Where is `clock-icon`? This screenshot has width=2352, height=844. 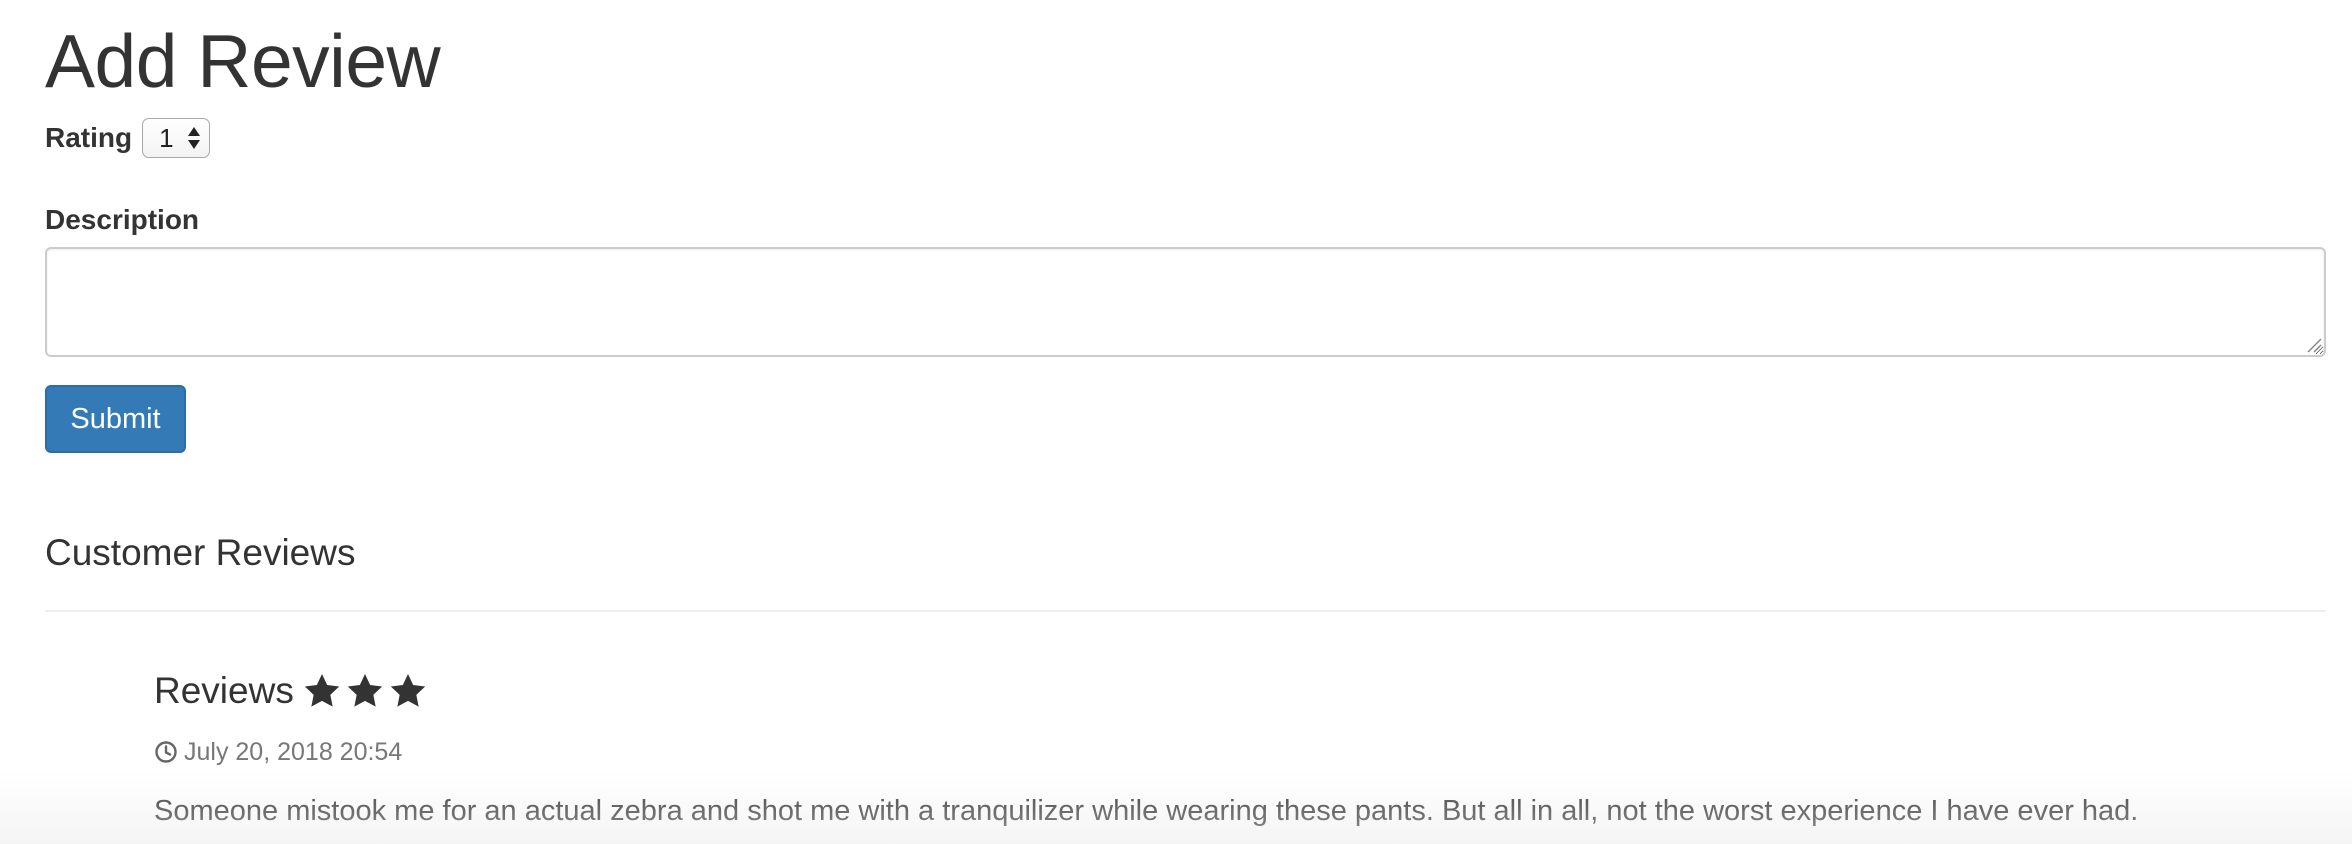 clock-icon is located at coordinates (166, 752).